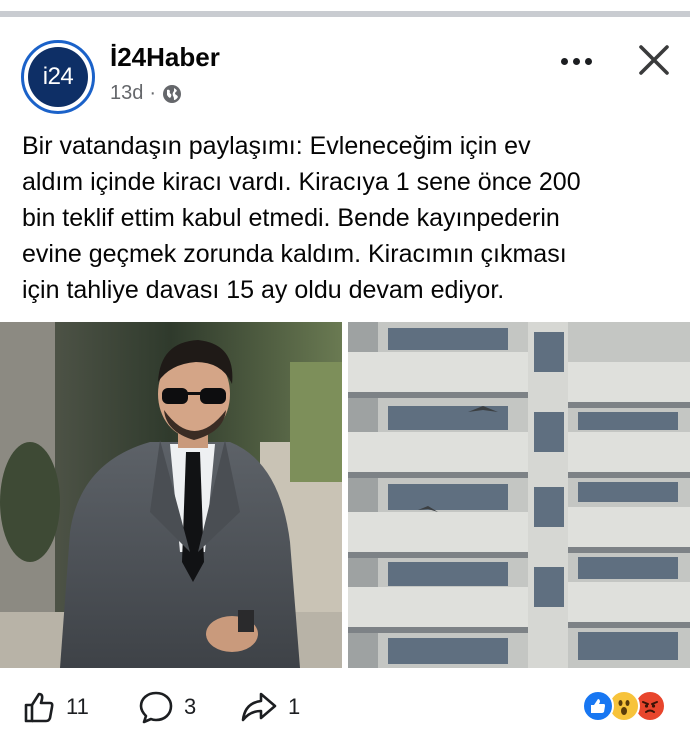  What do you see at coordinates (627, 707) in the screenshot?
I see `reactions-summary` at bounding box center [627, 707].